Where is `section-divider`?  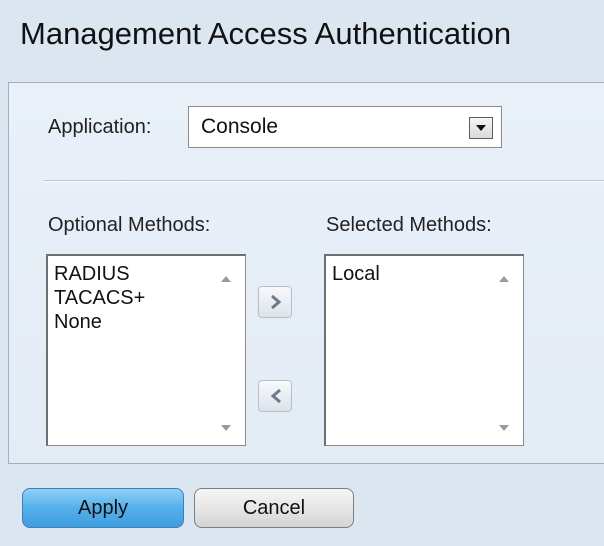 section-divider is located at coordinates (324, 181).